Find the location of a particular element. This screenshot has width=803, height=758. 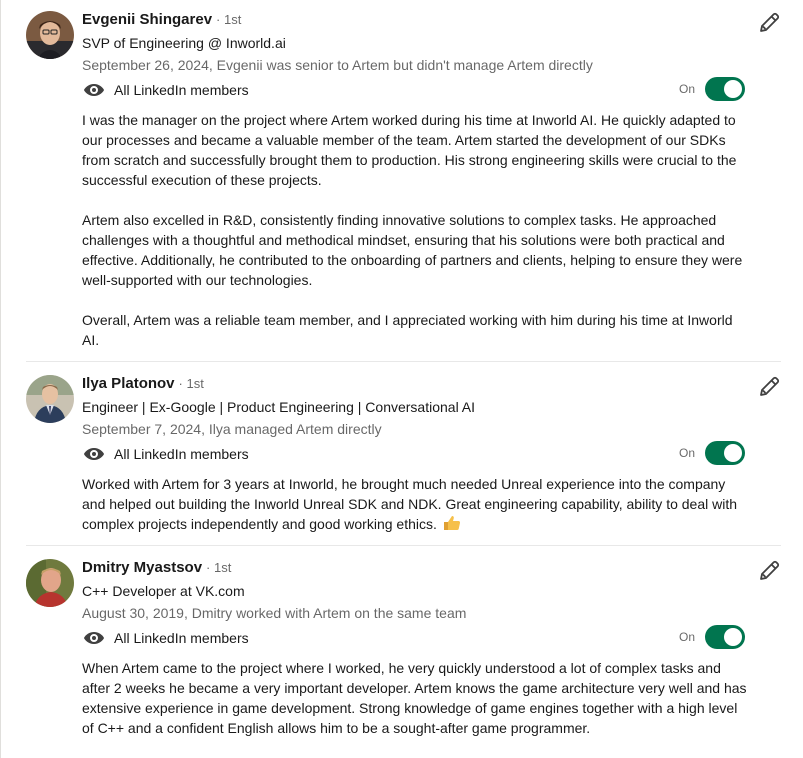

recommender-name: Ilya Platonov is located at coordinates (128, 383).